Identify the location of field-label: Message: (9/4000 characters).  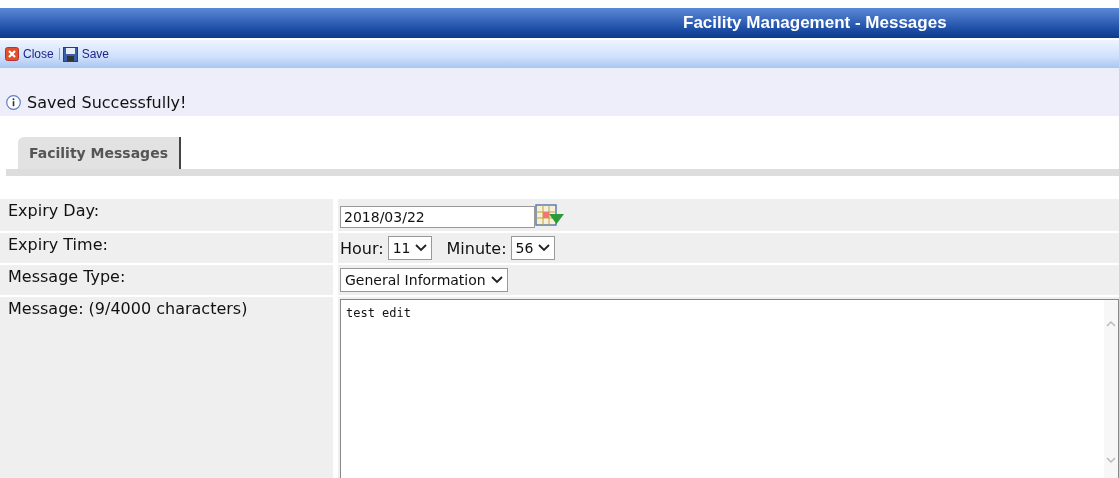
(166, 387).